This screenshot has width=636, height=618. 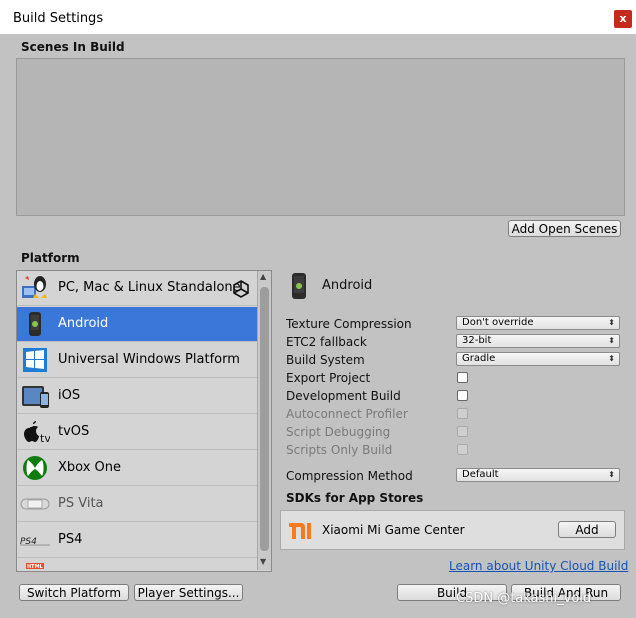 I want to click on windows-icon, so click(x=35, y=360).